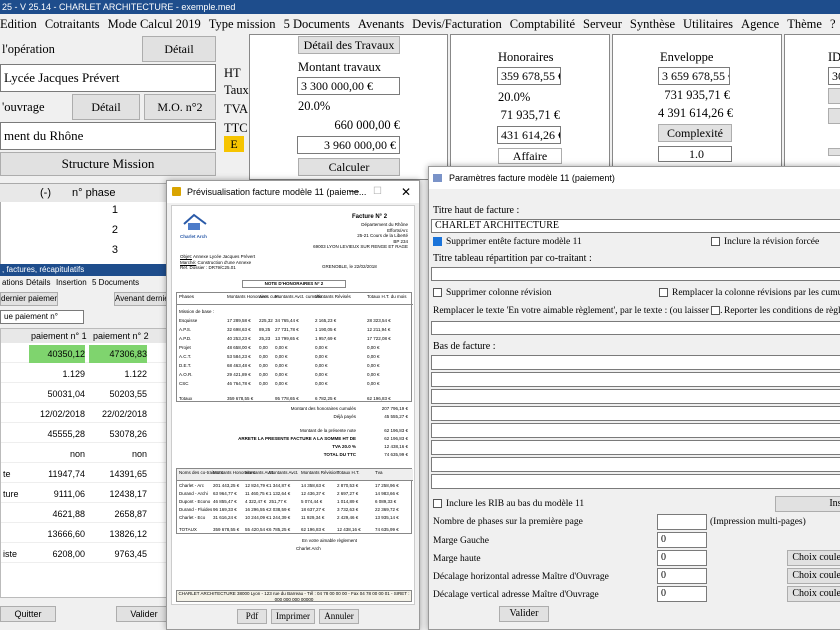 The image size is (840, 630). Describe the element at coordinates (807, 504) in the screenshot. I see `inserer-button: Inse` at that location.